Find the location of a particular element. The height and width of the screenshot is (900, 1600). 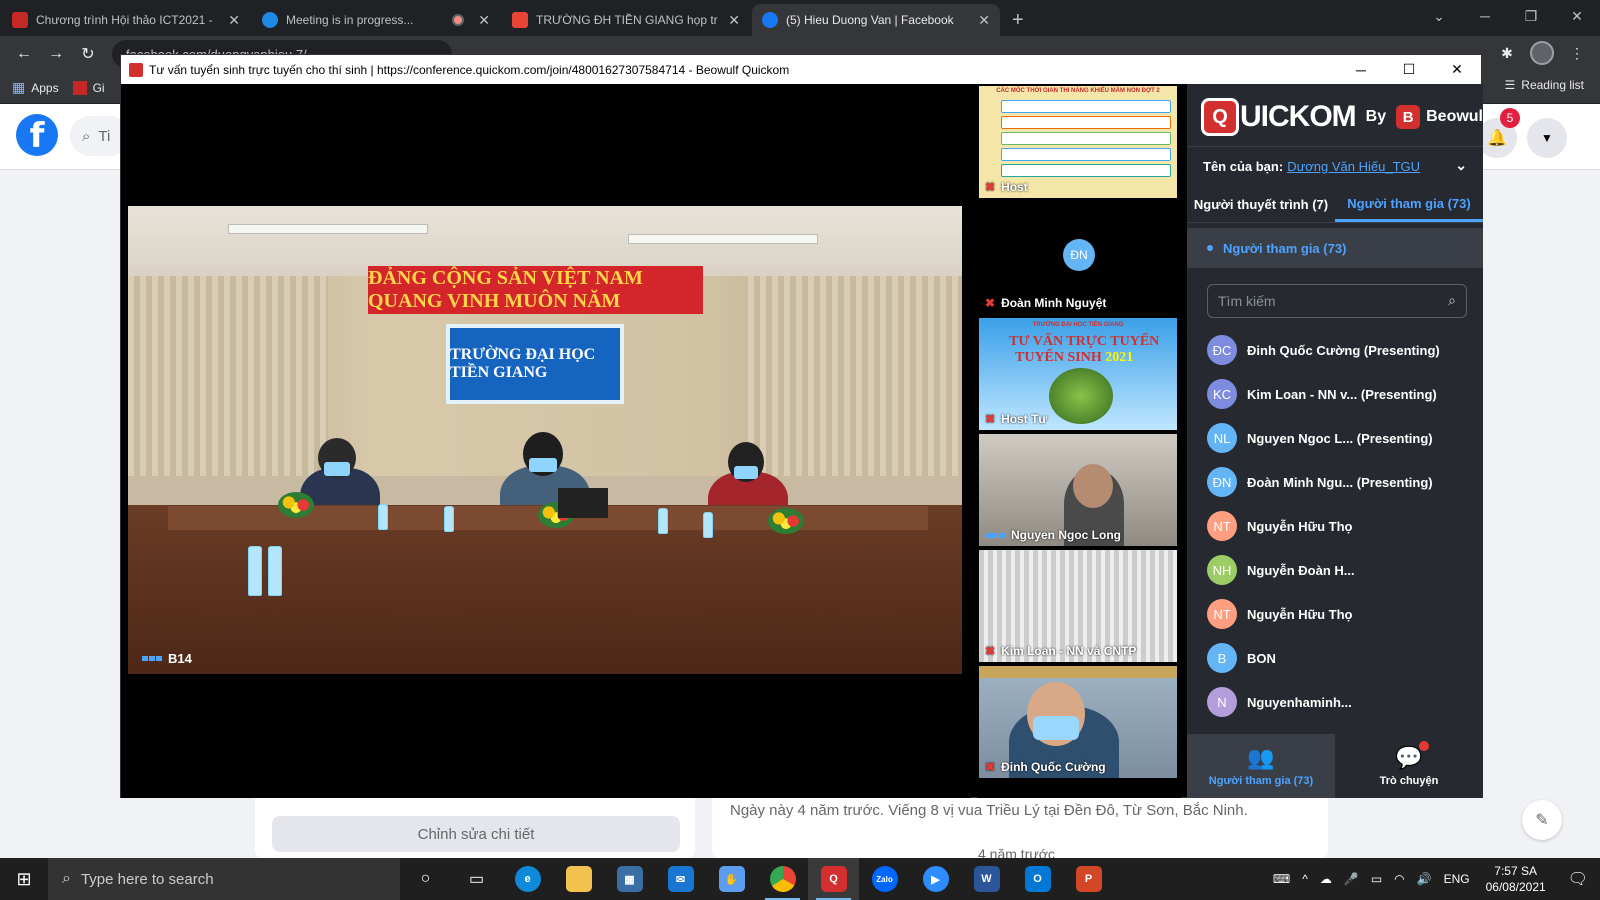

profile-avatar is located at coordinates (1542, 53).